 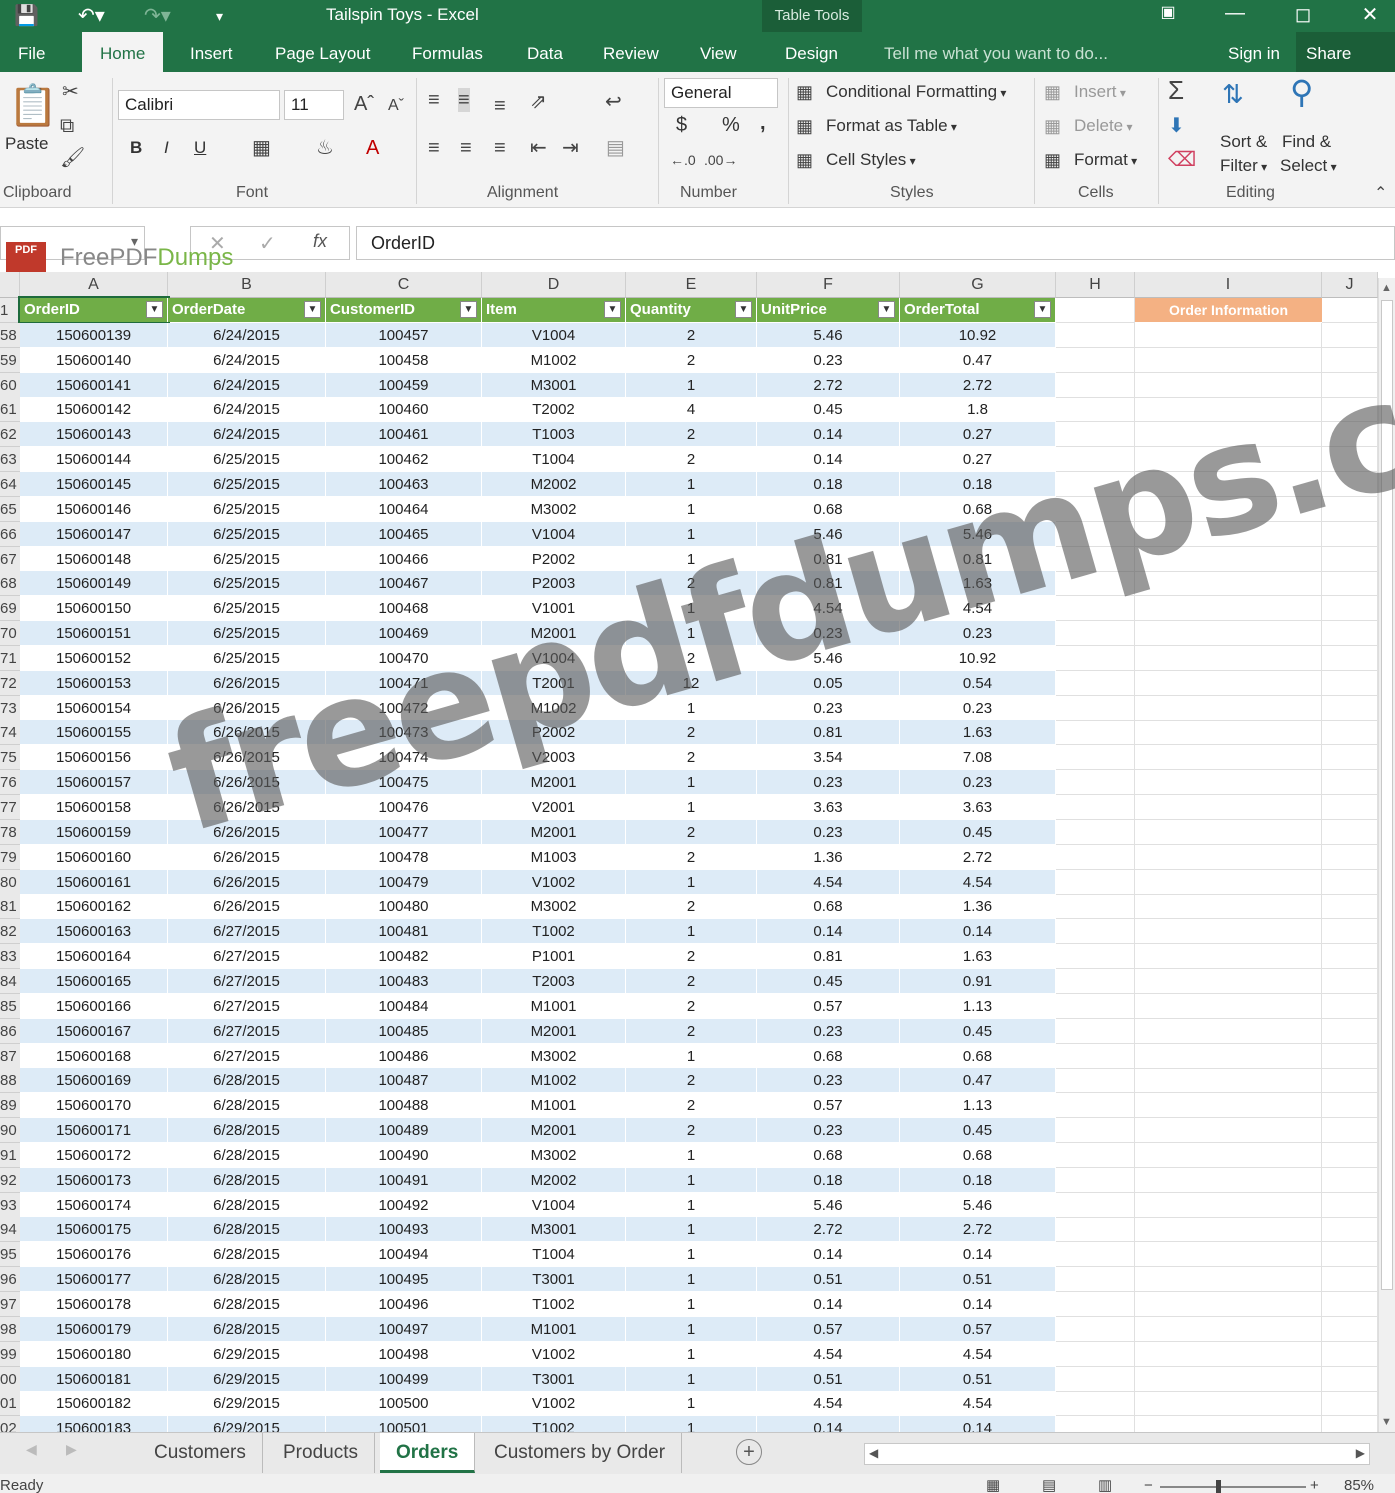 What do you see at coordinates (691, 683) in the screenshot?
I see `cell-quantity: 12` at bounding box center [691, 683].